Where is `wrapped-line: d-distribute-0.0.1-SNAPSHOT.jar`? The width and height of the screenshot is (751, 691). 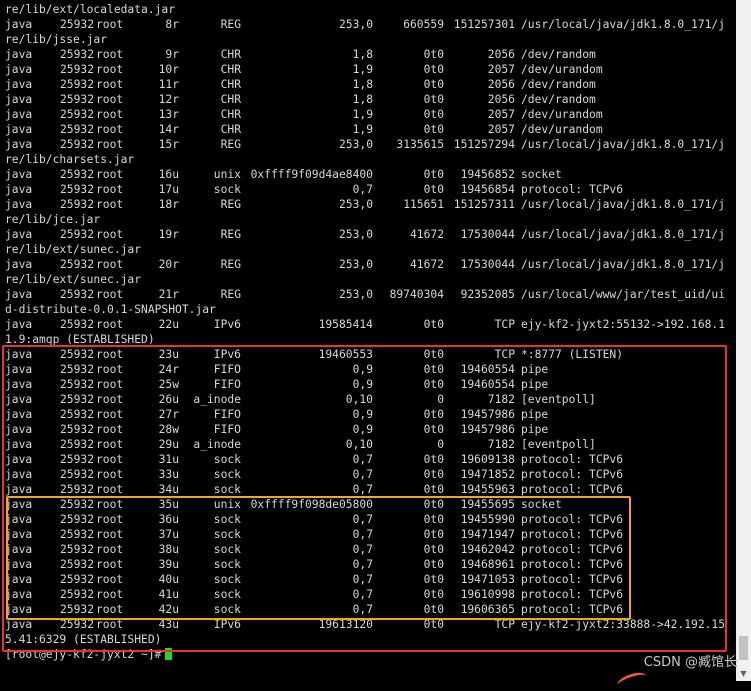
wrapped-line: d-distribute-0.0.1-SNAPSHOT.jar is located at coordinates (367, 309).